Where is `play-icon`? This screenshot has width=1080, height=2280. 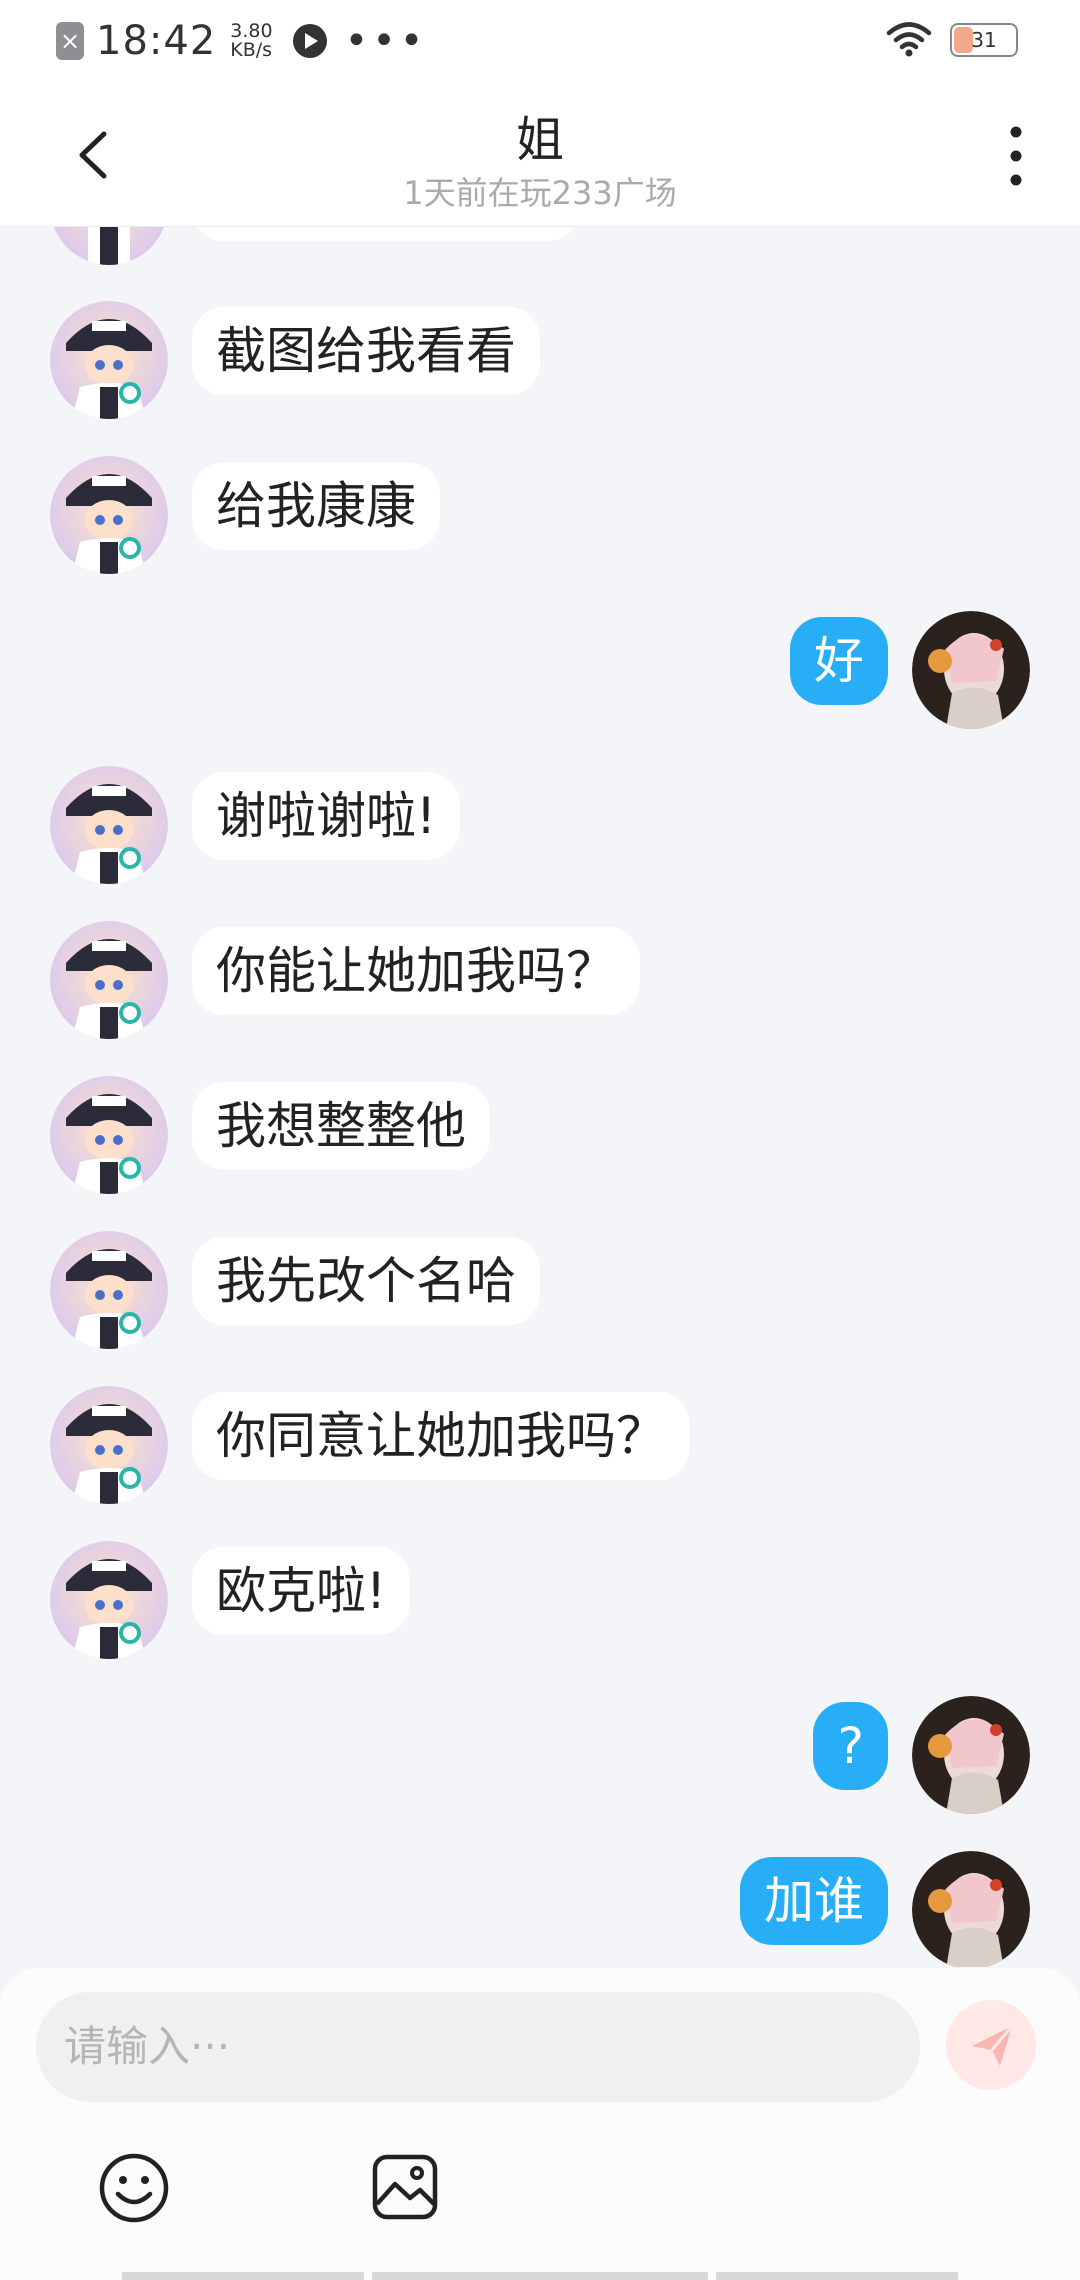 play-icon is located at coordinates (309, 41).